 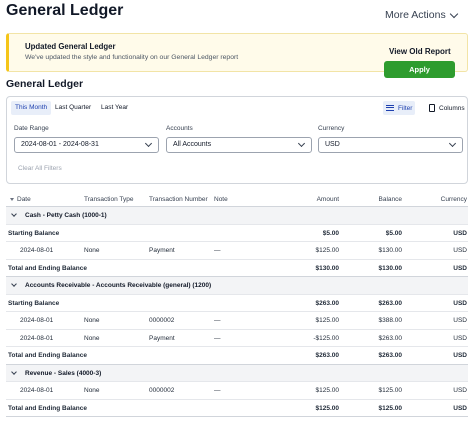 I want to click on starting-balance-row: Starting Balance $5.00 $5.00 USD, so click(x=237, y=233).